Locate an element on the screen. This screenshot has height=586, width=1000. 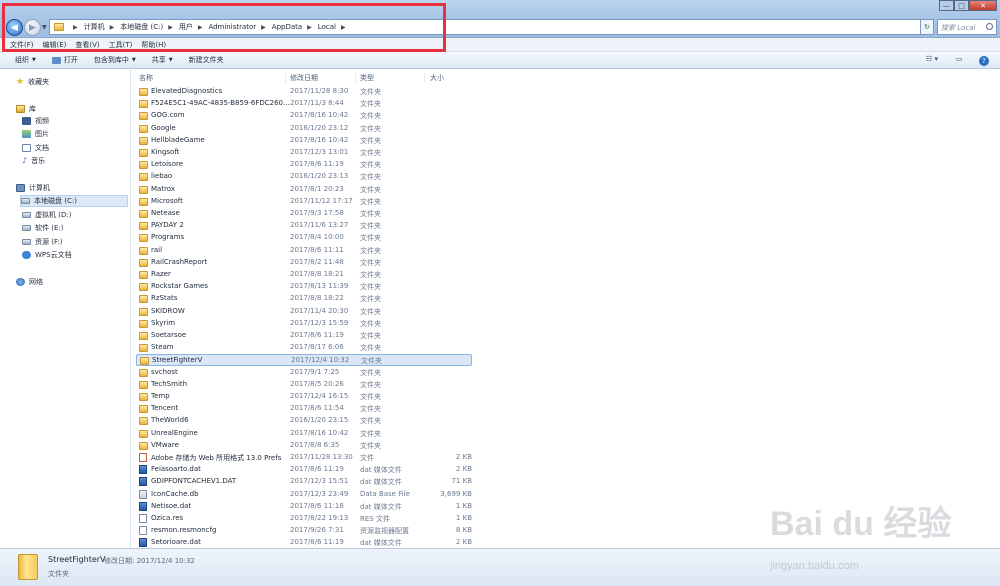
file-row: liebao 2016/1/20 23:13 文件夹 is located at coordinates (304, 177).